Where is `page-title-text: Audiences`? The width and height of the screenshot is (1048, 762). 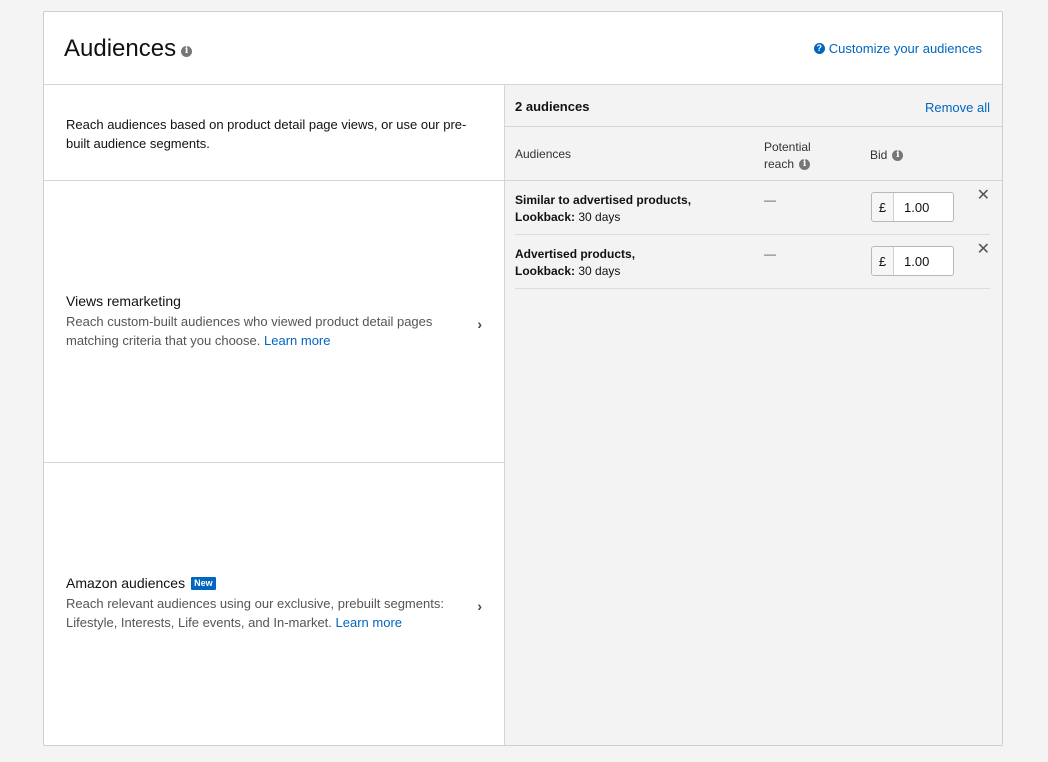
page-title-text: Audiences is located at coordinates (120, 48).